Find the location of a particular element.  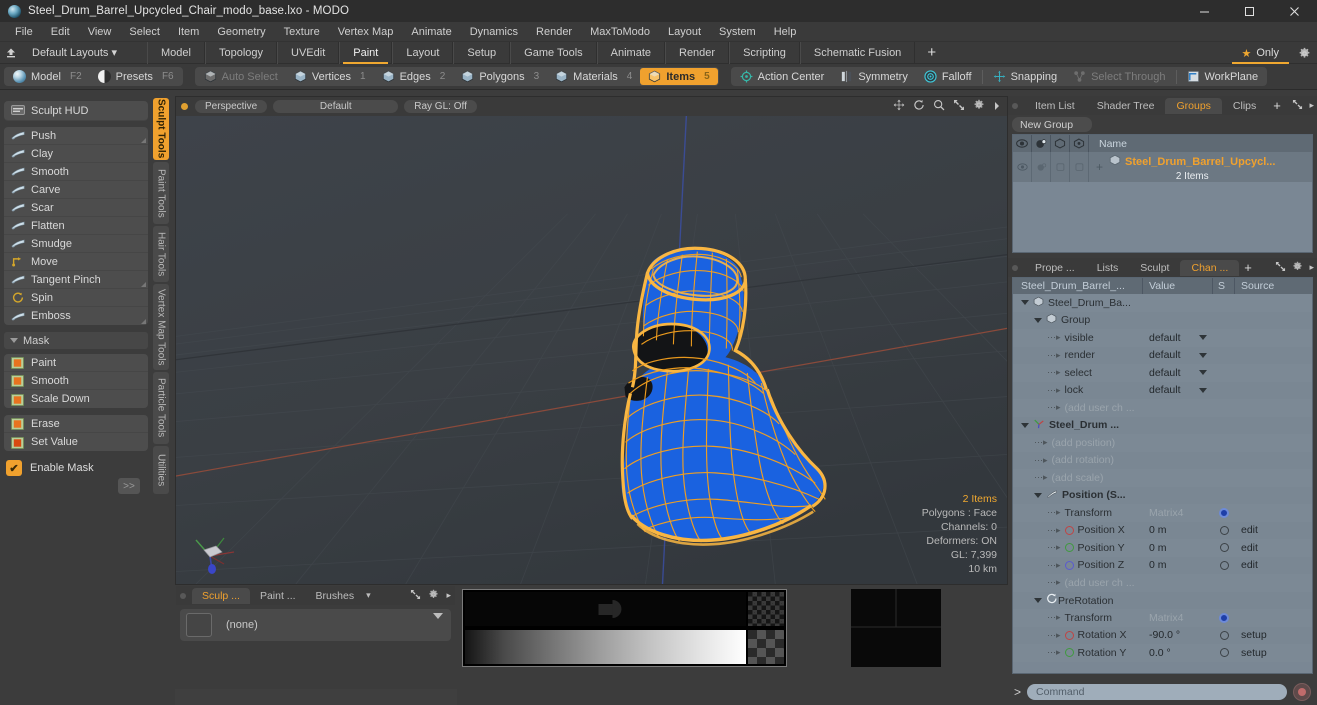

mask-tool-smooth: Smooth is located at coordinates (76, 381).